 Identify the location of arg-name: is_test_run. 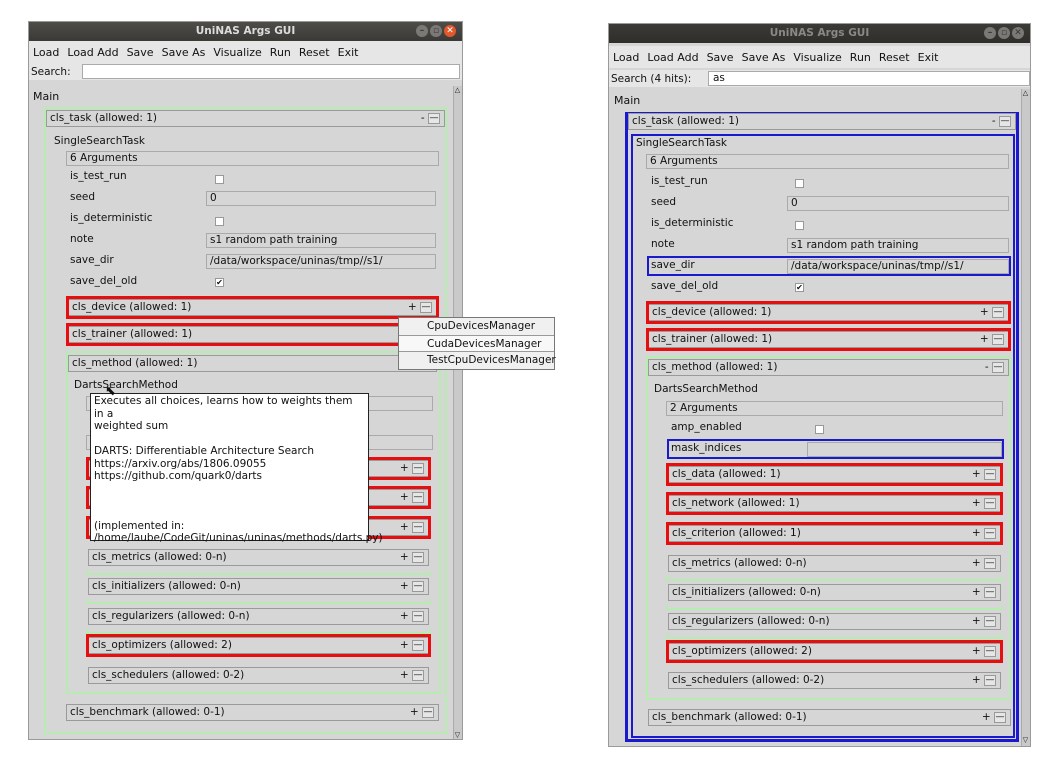
(679, 181).